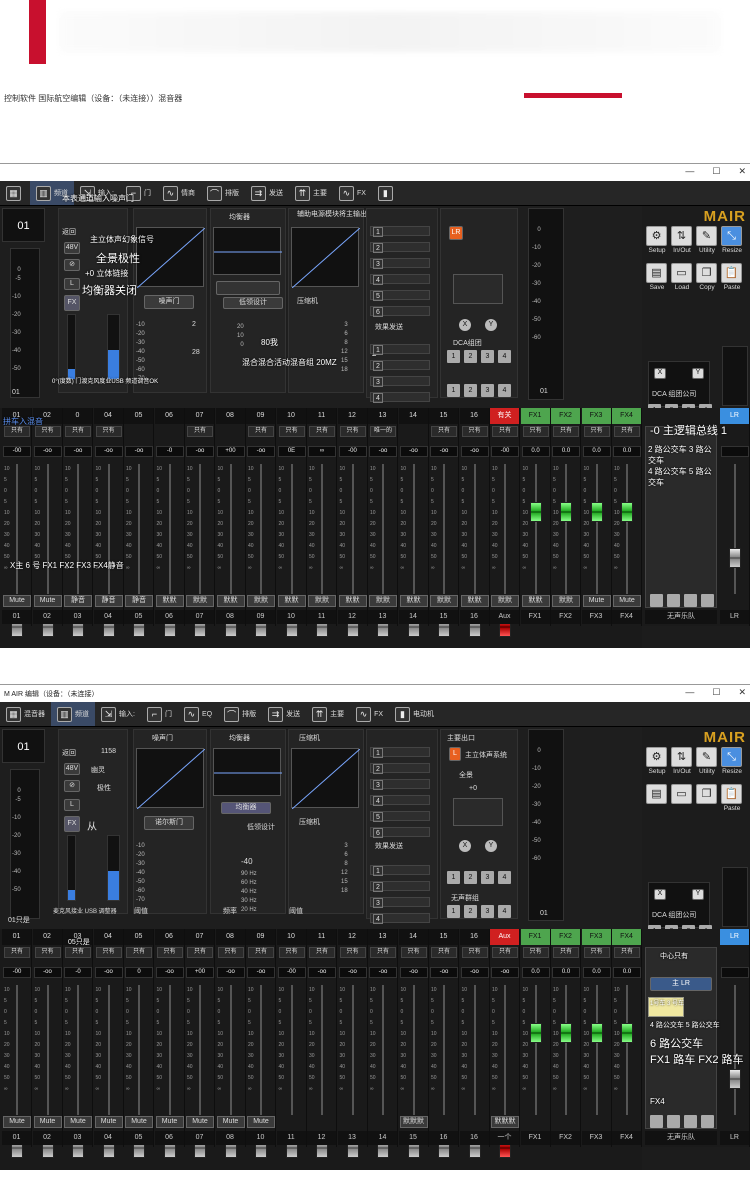 Image resolution: width=750 pixels, height=1191 pixels. What do you see at coordinates (15, 193) in the screenshot?
I see `toolbar-tab-mixer-grid: ▦` at bounding box center [15, 193].